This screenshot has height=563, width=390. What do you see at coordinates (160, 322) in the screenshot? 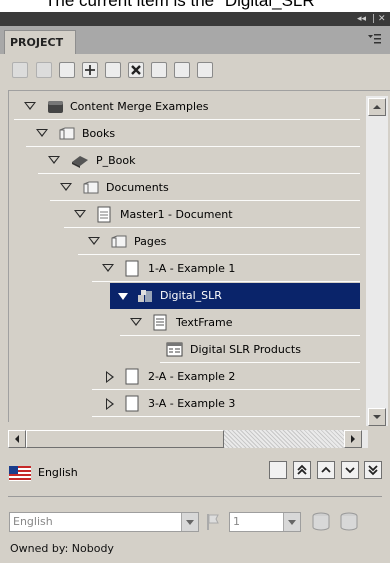
I see `text-frame-icon` at bounding box center [160, 322].